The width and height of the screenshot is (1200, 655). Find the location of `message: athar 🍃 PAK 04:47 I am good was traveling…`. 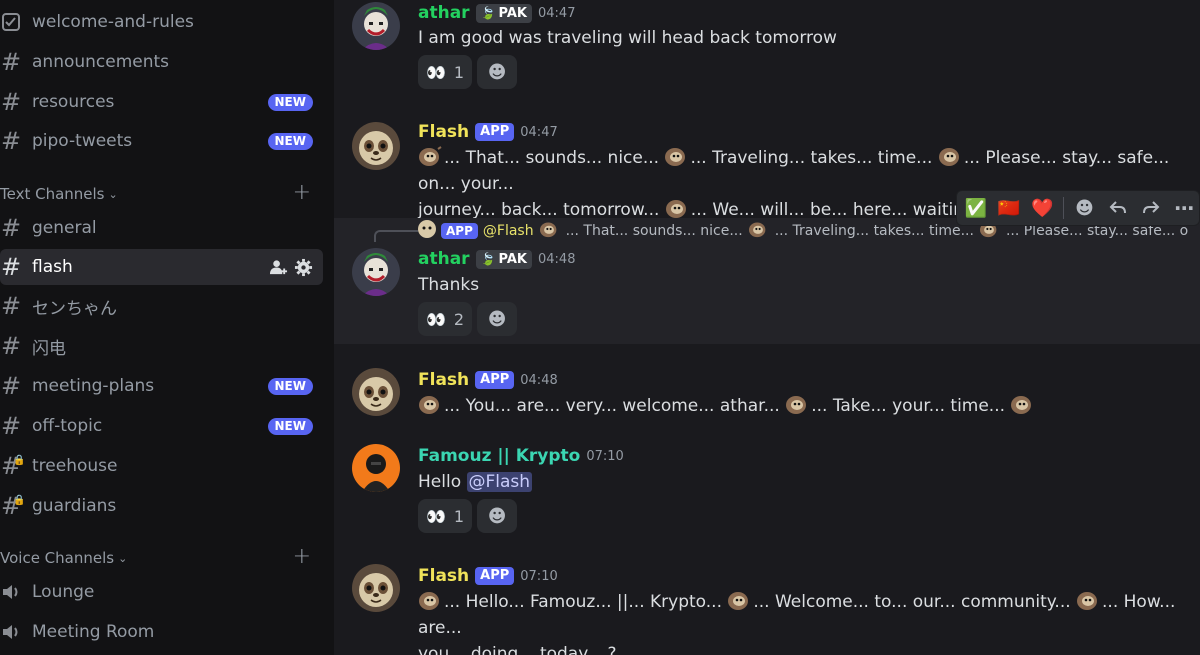

message: athar 🍃 PAK 04:47 I am good was traveling… is located at coordinates (767, 50).